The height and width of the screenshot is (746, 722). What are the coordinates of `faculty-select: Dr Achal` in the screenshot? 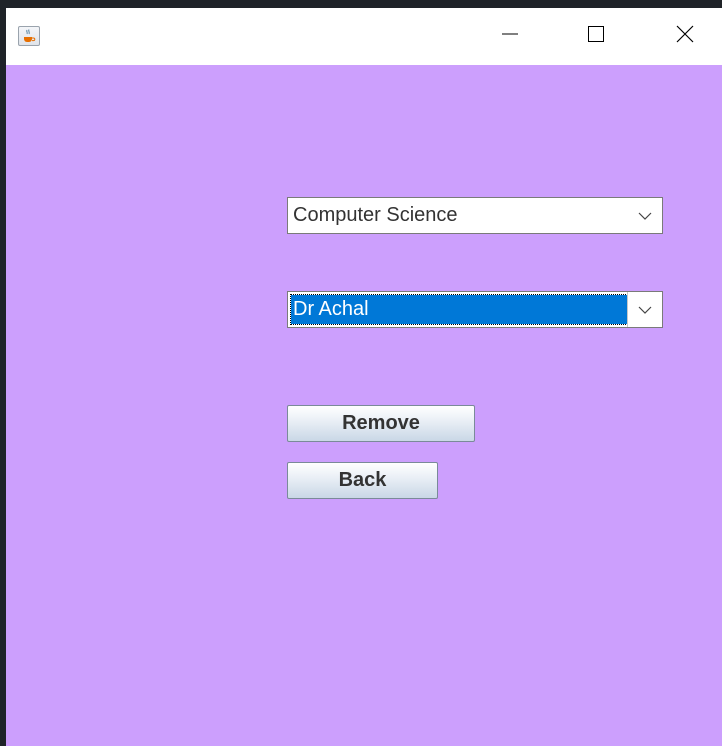 It's located at (475, 309).